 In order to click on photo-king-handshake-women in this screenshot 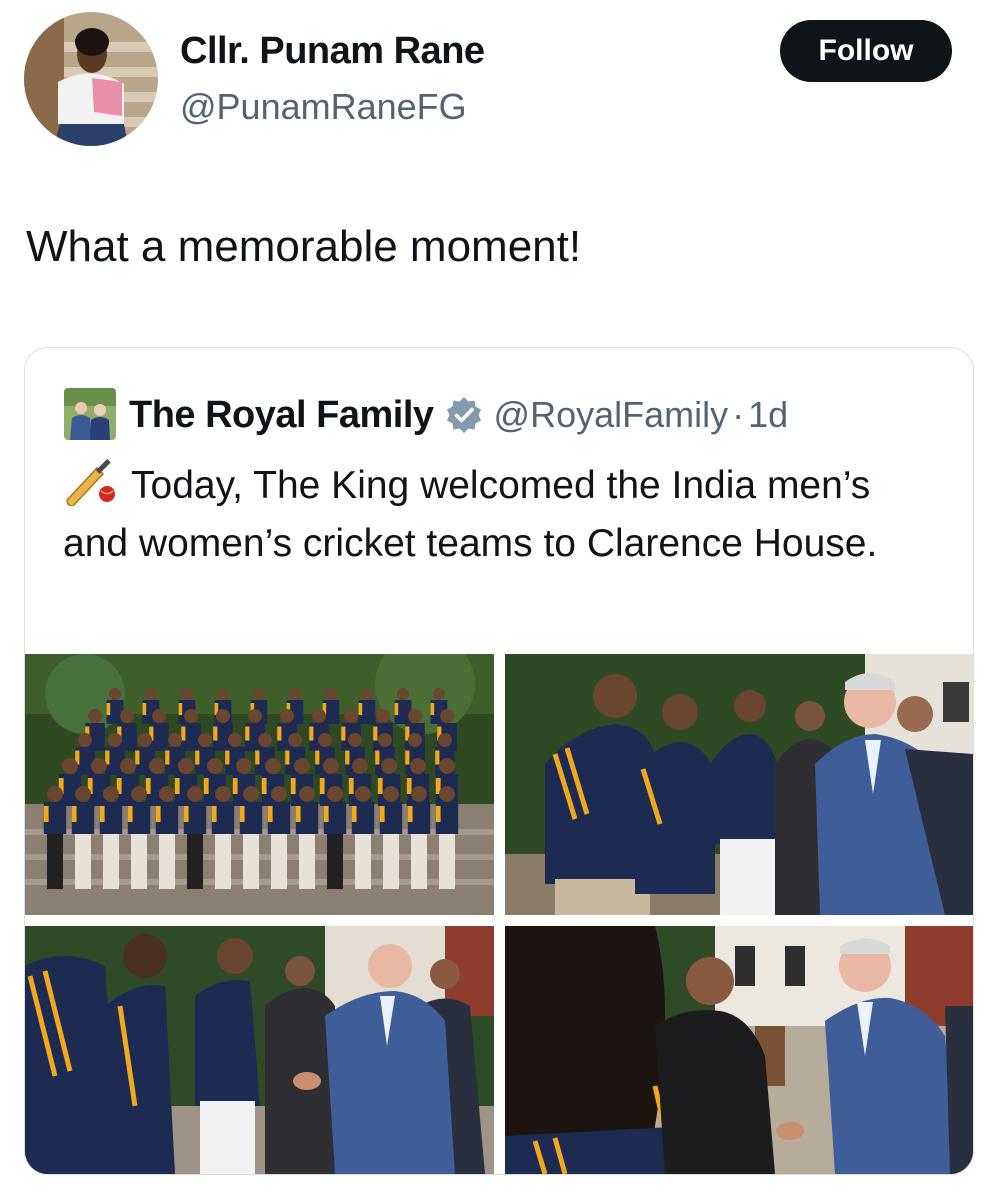, I will do `click(739, 1050)`.